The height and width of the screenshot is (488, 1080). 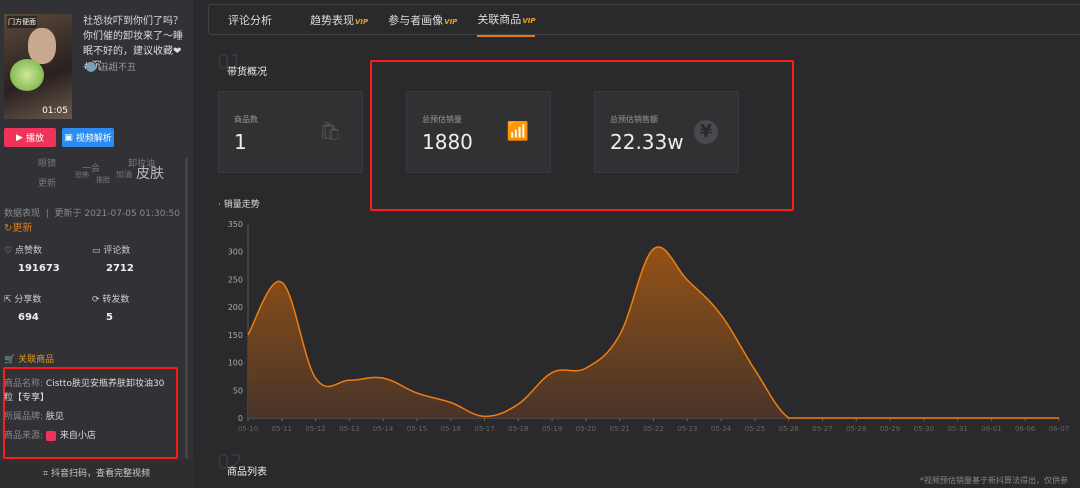 I want to click on x-tick-label: 05-16, so click(x=451, y=429).